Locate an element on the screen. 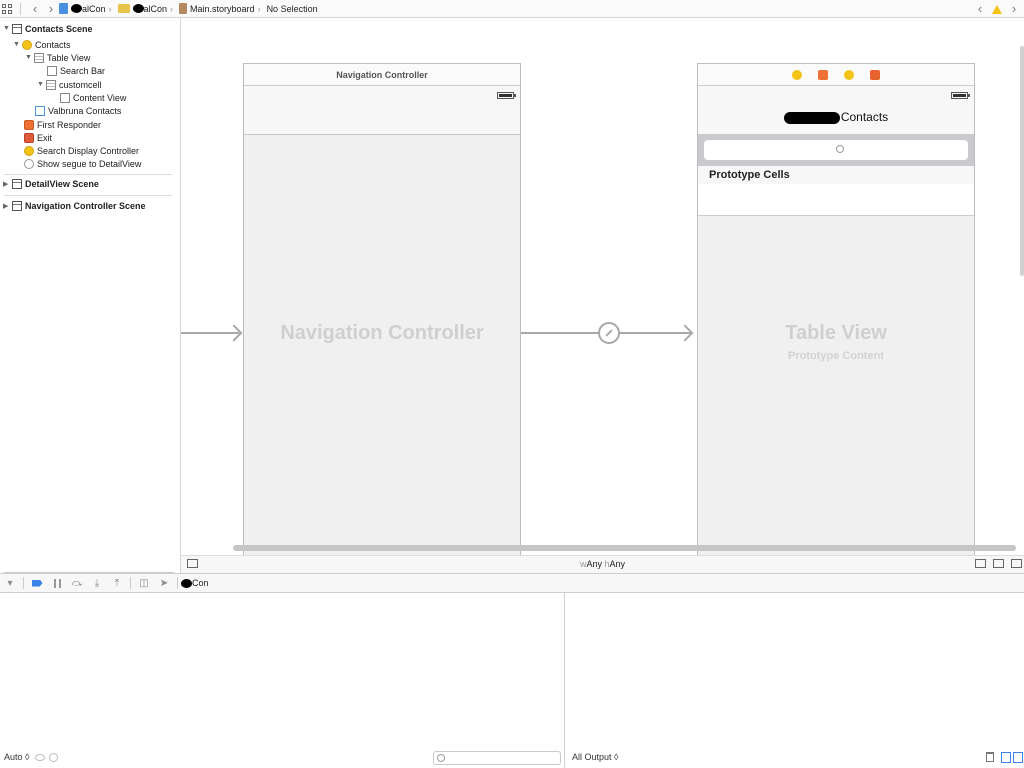  redacted-mark is located at coordinates (186, 583).